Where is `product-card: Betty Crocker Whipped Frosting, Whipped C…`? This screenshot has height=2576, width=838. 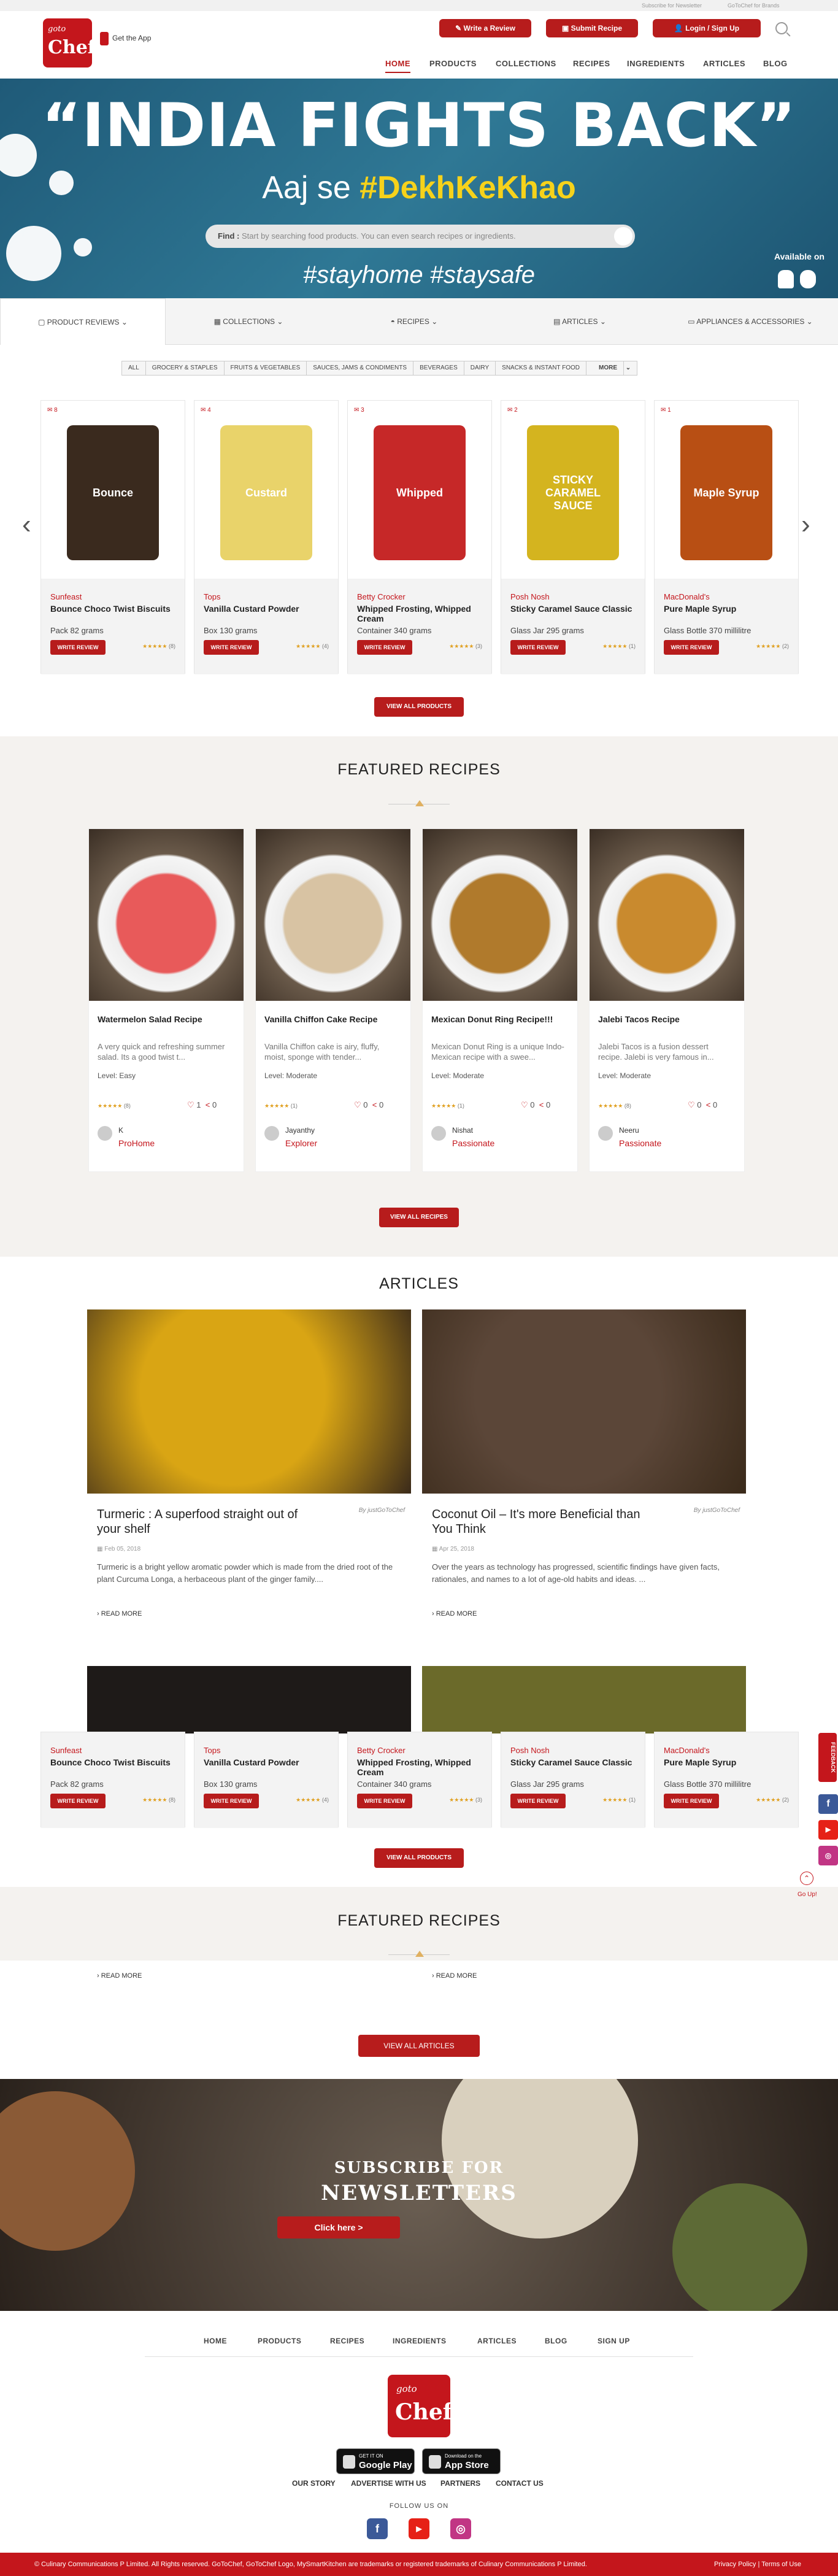
product-card: Betty Crocker Whipped Frosting, Whipped C… is located at coordinates (419, 1780).